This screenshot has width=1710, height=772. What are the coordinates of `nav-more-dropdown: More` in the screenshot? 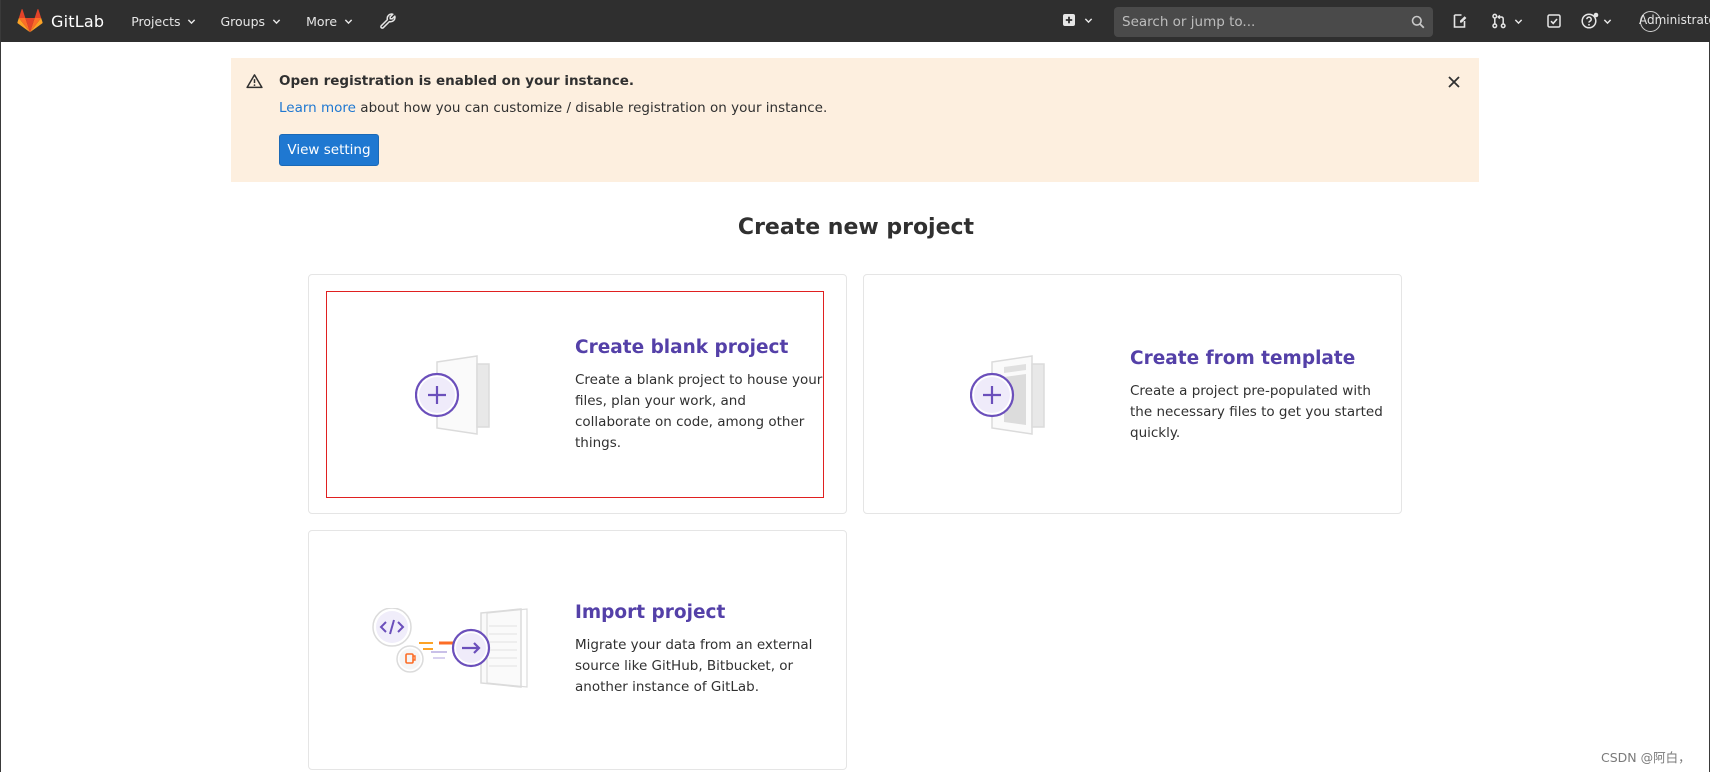 It's located at (329, 21).